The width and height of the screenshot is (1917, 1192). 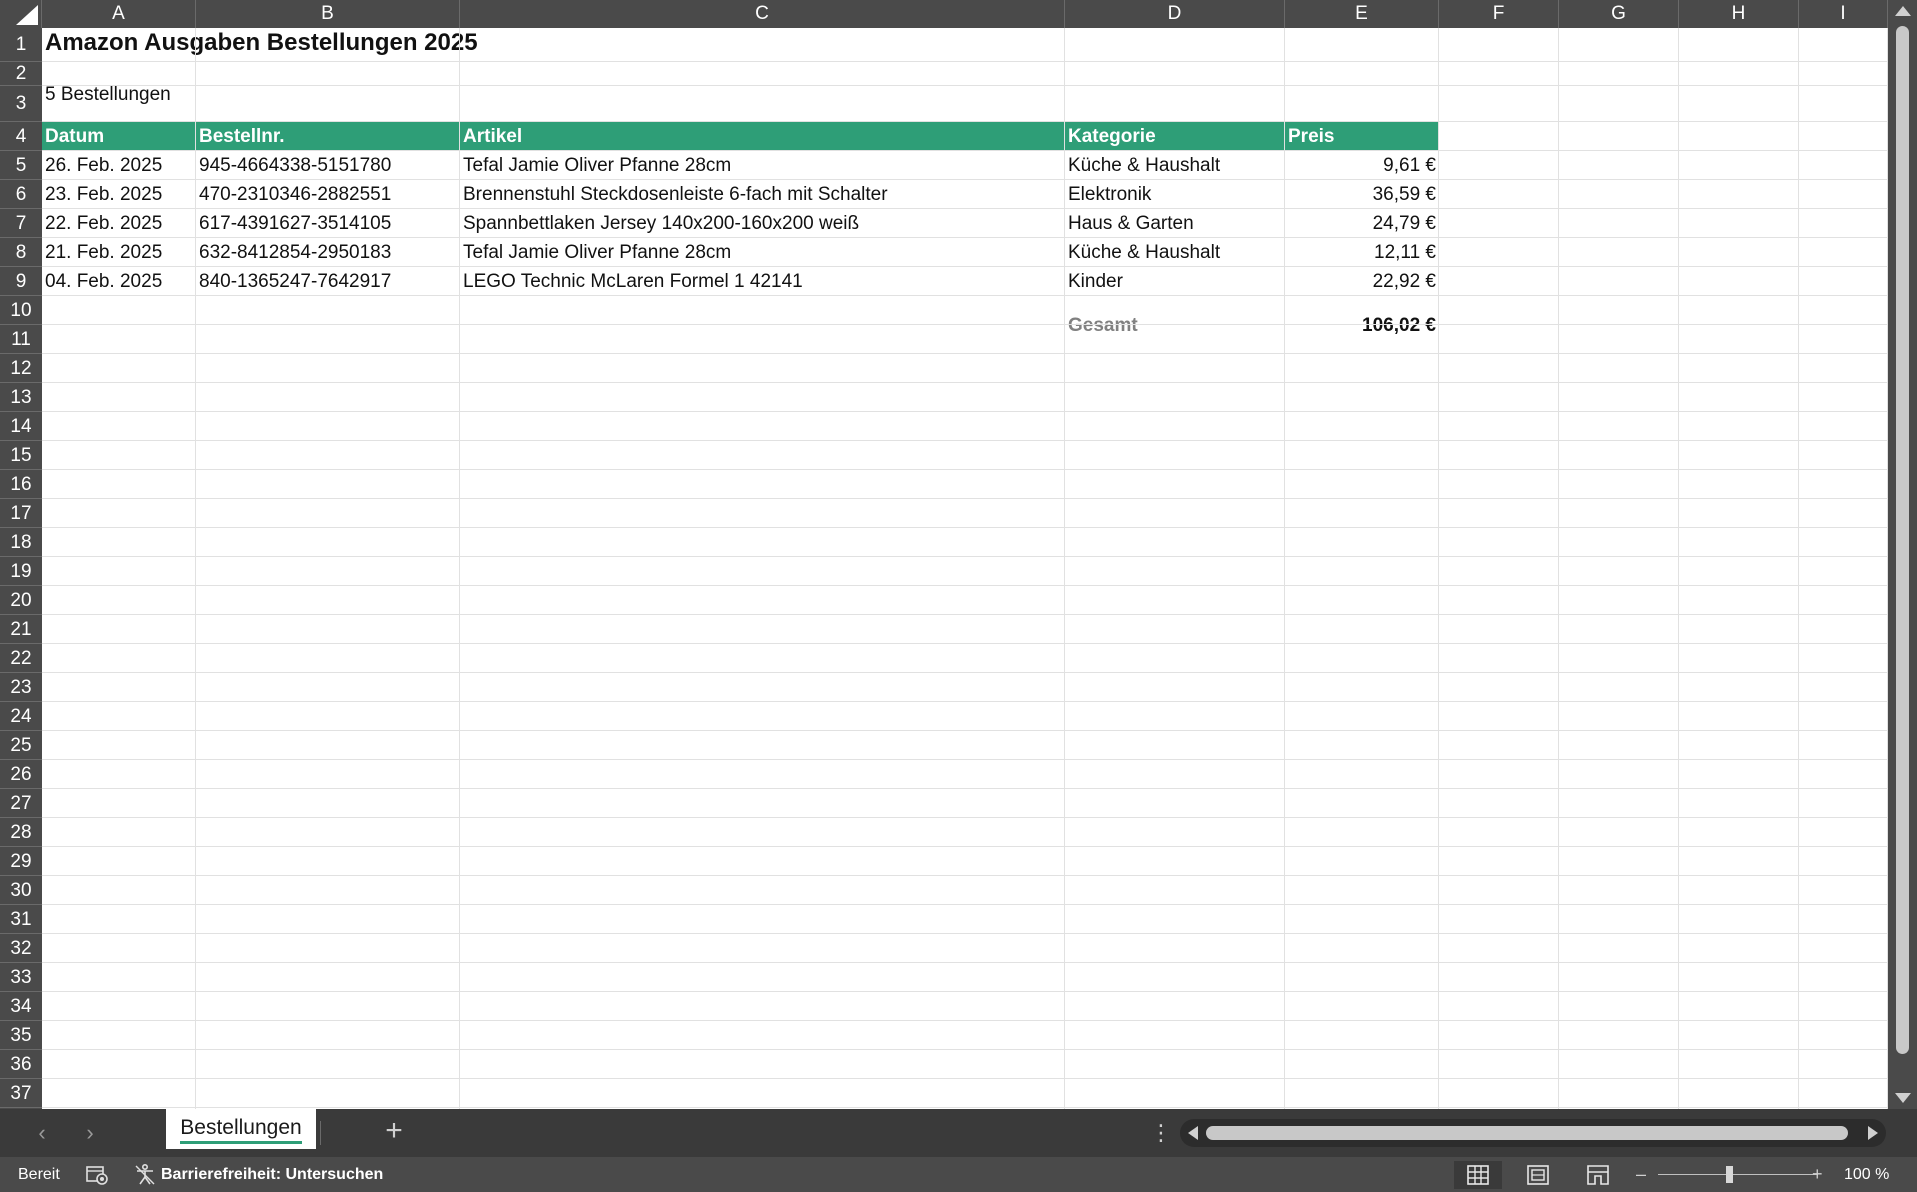 What do you see at coordinates (21, 774) in the screenshot?
I see `row-header-26: 26` at bounding box center [21, 774].